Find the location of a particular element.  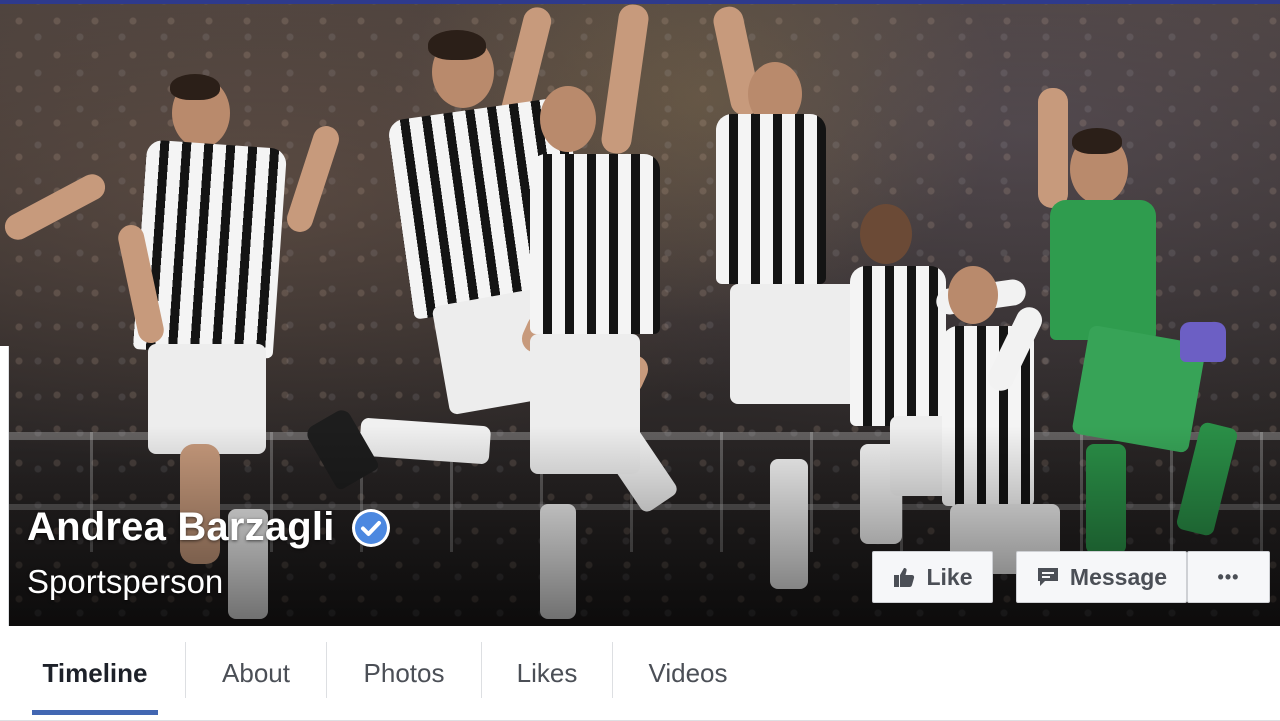

verified-check-icon is located at coordinates (371, 528).